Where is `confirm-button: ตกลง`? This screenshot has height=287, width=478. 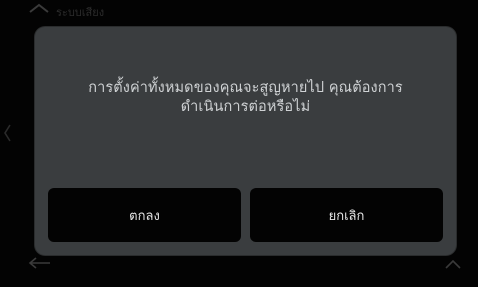
confirm-button: ตกลง is located at coordinates (144, 215).